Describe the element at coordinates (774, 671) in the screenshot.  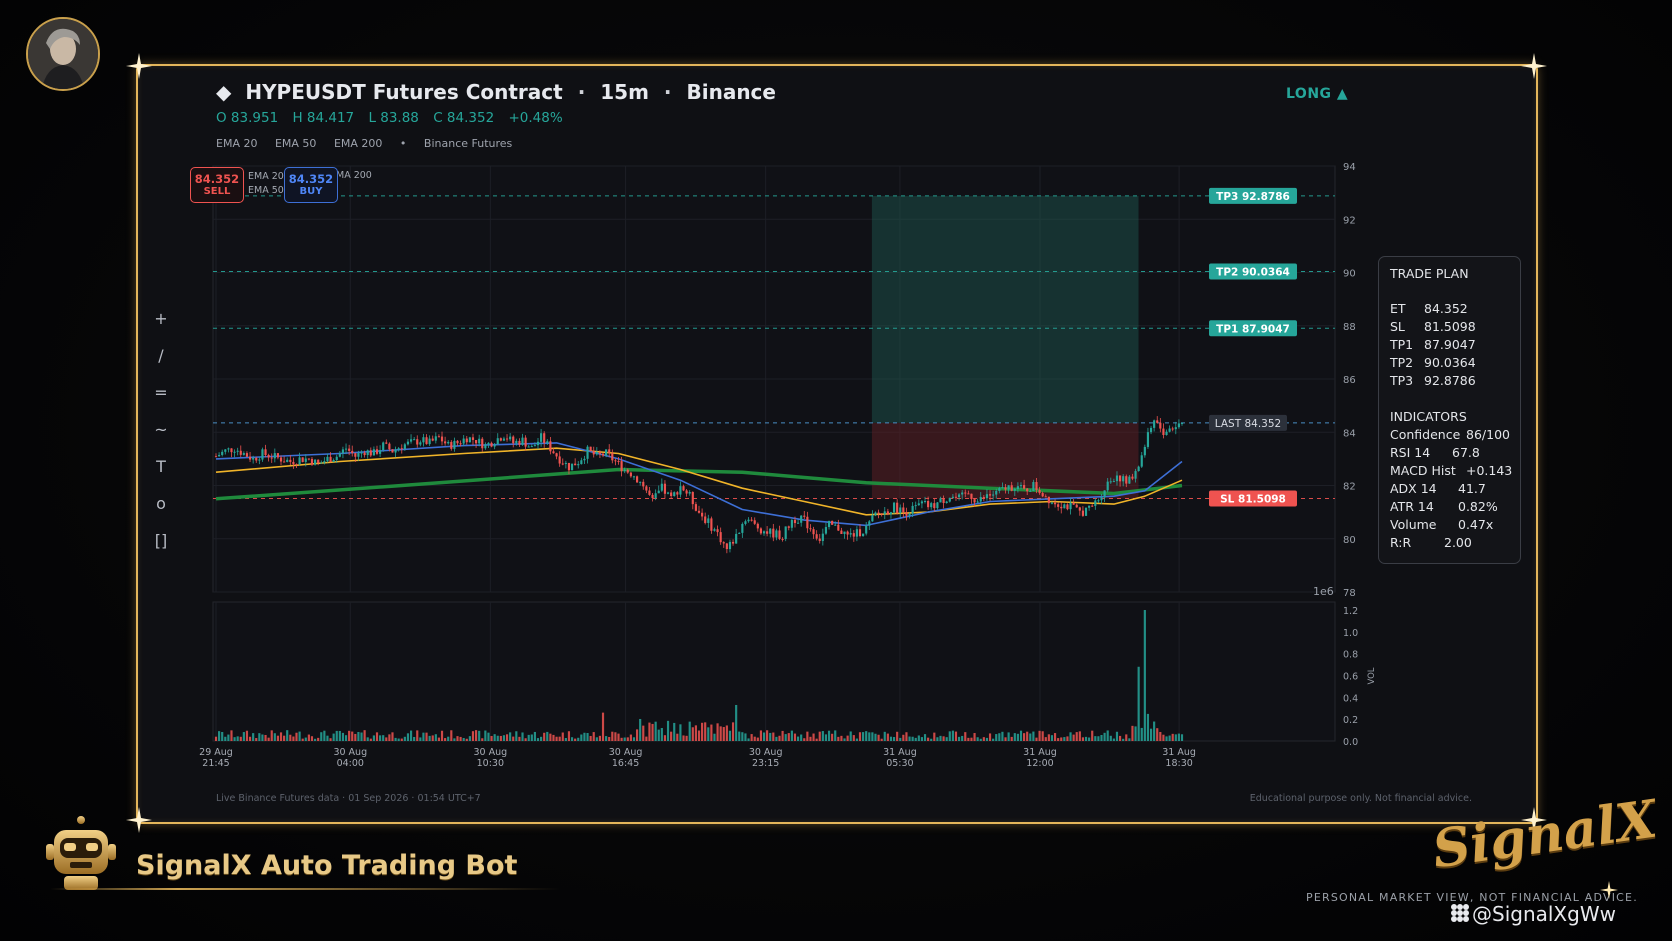
I see `volume-pane` at that location.